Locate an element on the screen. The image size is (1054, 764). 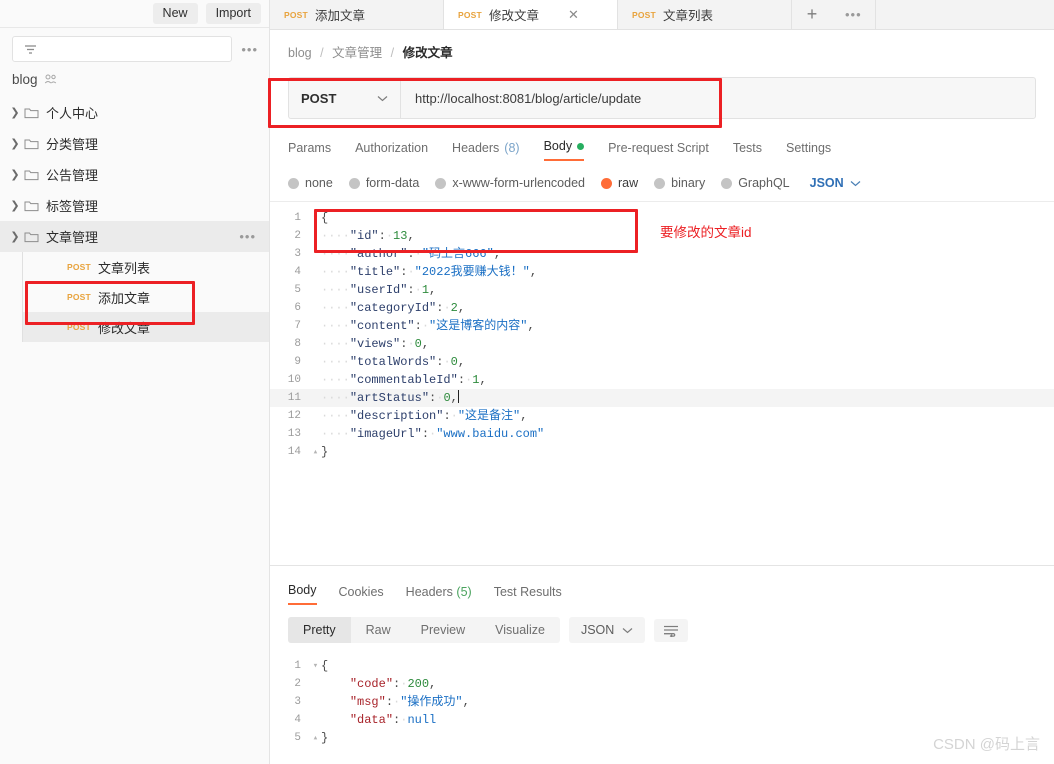
breadcrumb-folder: 文章管理 is located at coordinates (357, 53).